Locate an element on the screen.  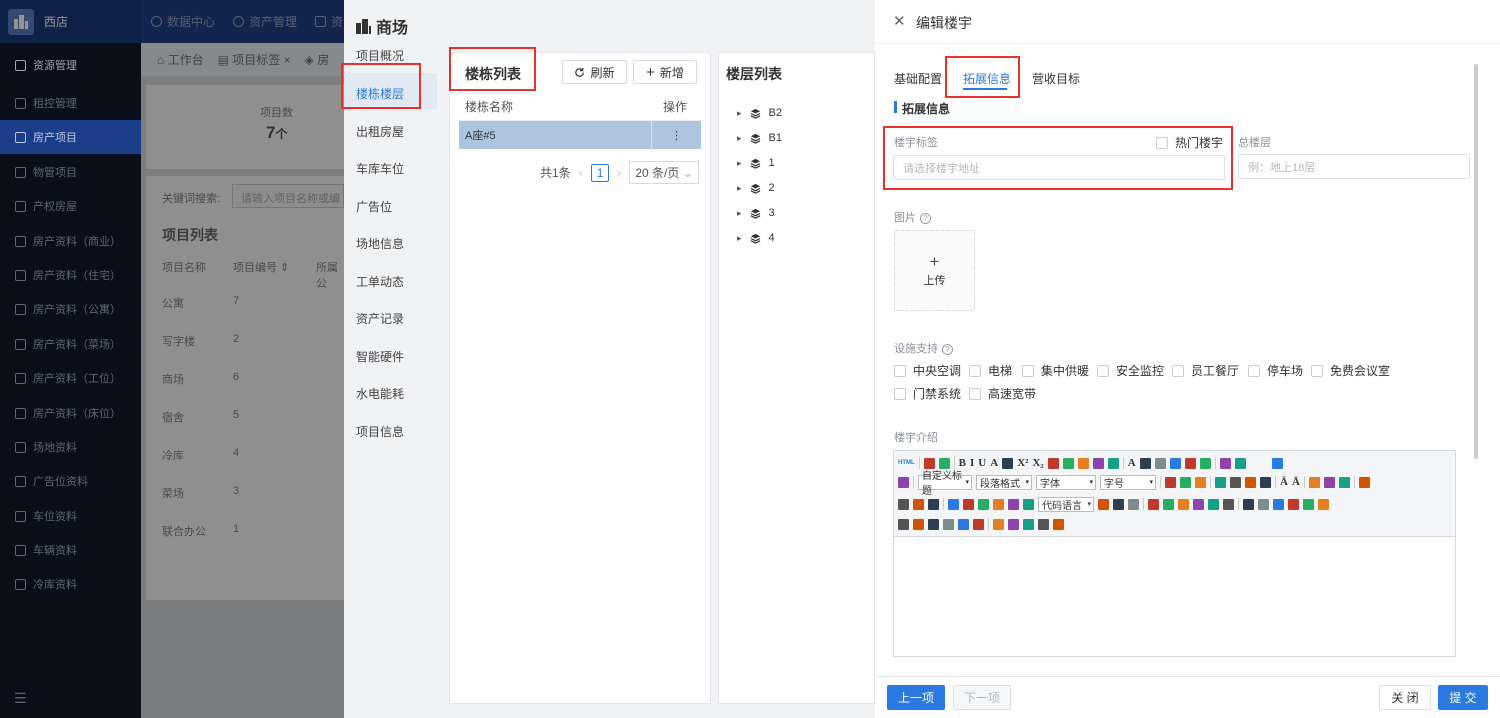
code-language-select: 代码语言 ▾ is located at coordinates (1066, 504).